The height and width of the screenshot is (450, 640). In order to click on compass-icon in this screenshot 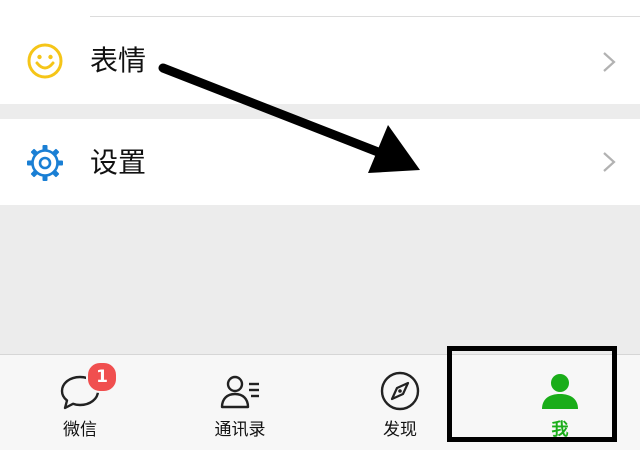, I will do `click(400, 391)`.